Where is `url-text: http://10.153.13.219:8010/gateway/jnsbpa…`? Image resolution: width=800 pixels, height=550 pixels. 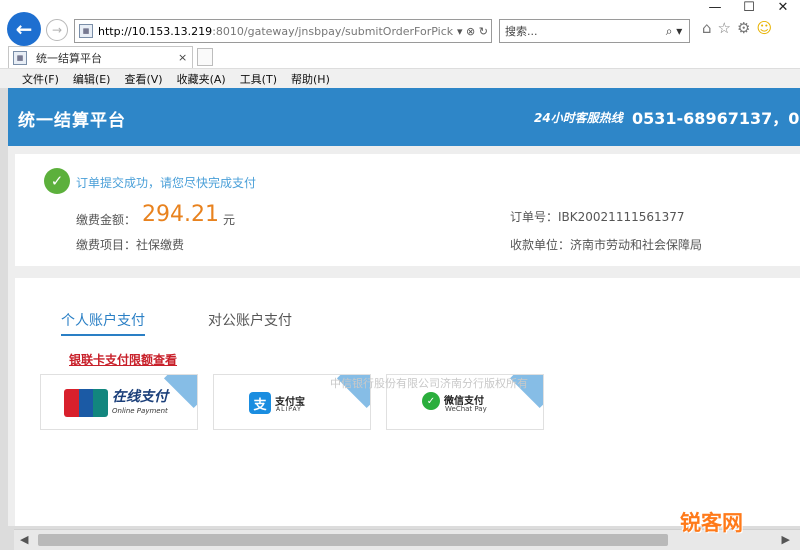 url-text: http://10.153.13.219:8010/gateway/jnsbpa… is located at coordinates (275, 31).